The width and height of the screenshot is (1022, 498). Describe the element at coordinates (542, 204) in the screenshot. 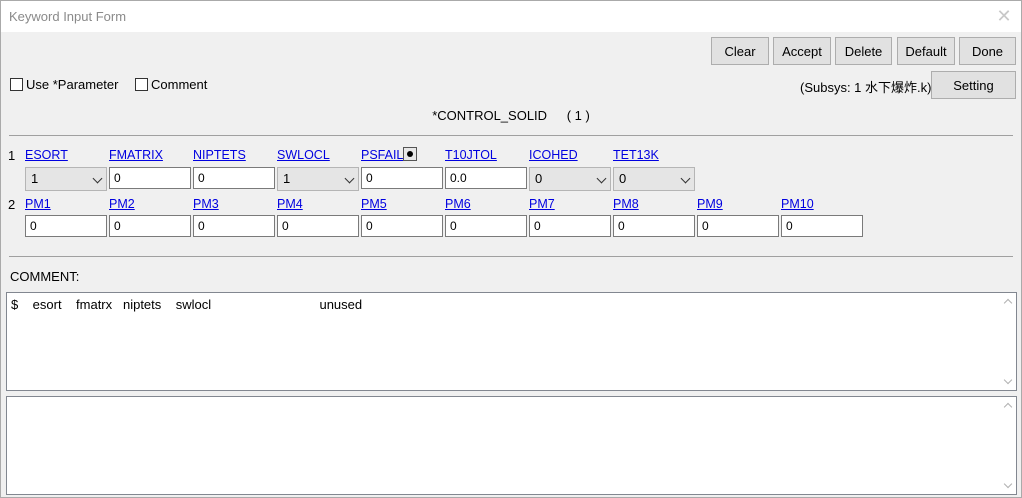

I see `field-label-pm7: PM7` at that location.